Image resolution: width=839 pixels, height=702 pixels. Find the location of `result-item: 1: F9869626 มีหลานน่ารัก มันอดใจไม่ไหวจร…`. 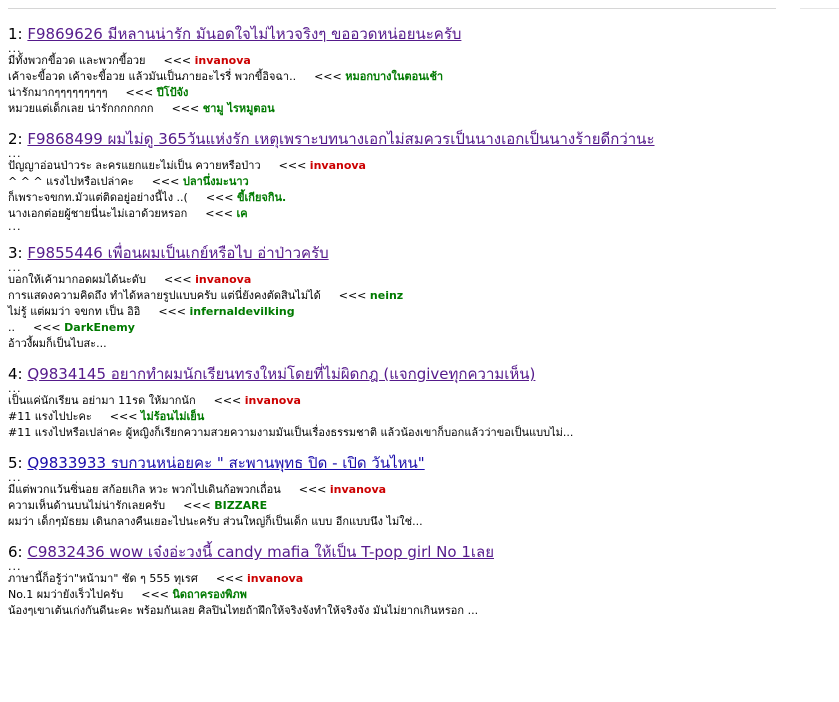

result-item: 1: F9869626 มีหลานน่ารัก มันอดใจไม่ไหวจร… is located at coordinates (418, 70).